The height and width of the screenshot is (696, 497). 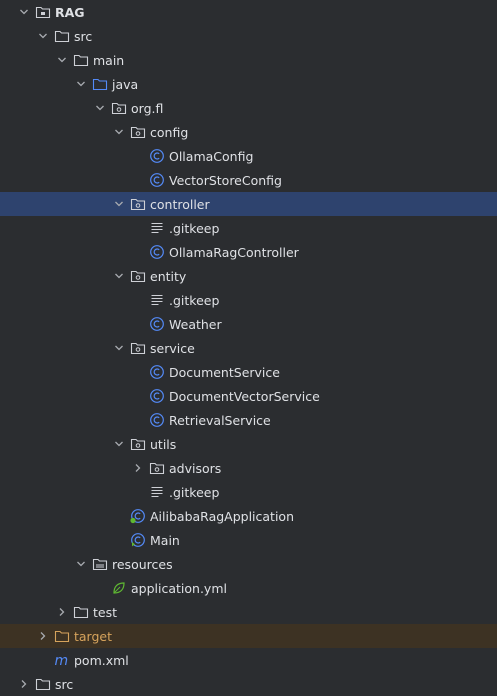 I want to click on tree-item-label: RAG, so click(x=70, y=12).